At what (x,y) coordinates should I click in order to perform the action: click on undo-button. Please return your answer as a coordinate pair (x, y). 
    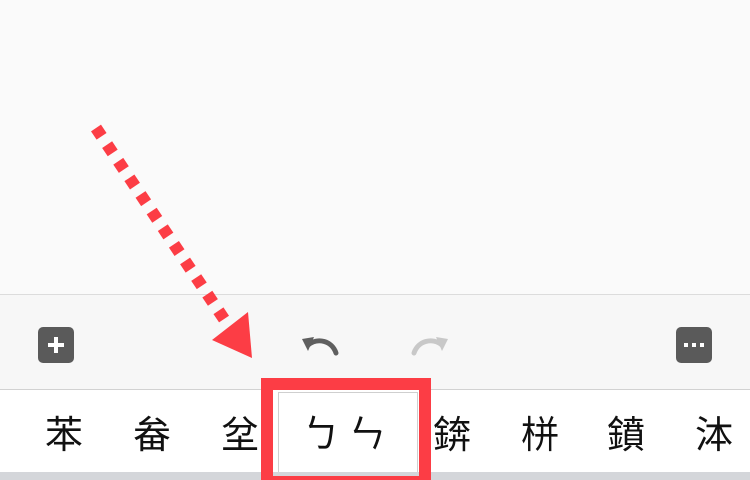
    Looking at the image, I should click on (320, 345).